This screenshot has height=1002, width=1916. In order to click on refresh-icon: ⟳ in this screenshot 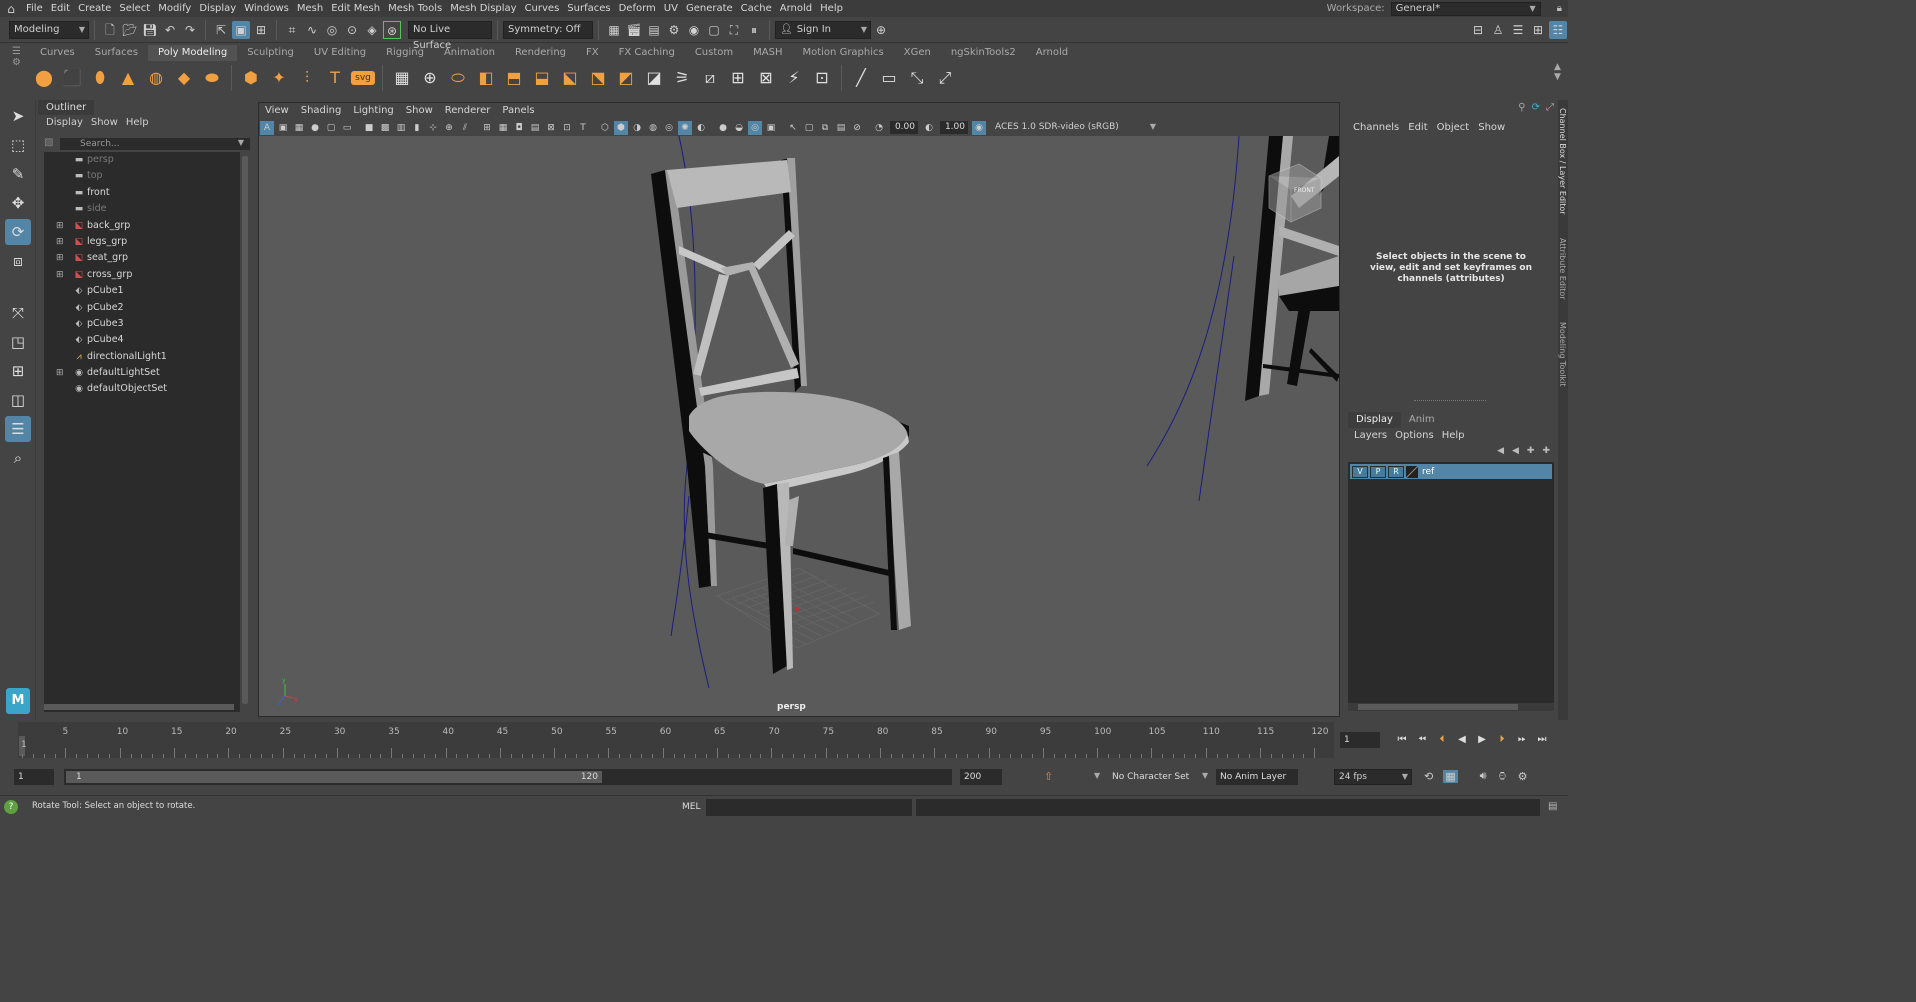, I will do `click(1536, 107)`.